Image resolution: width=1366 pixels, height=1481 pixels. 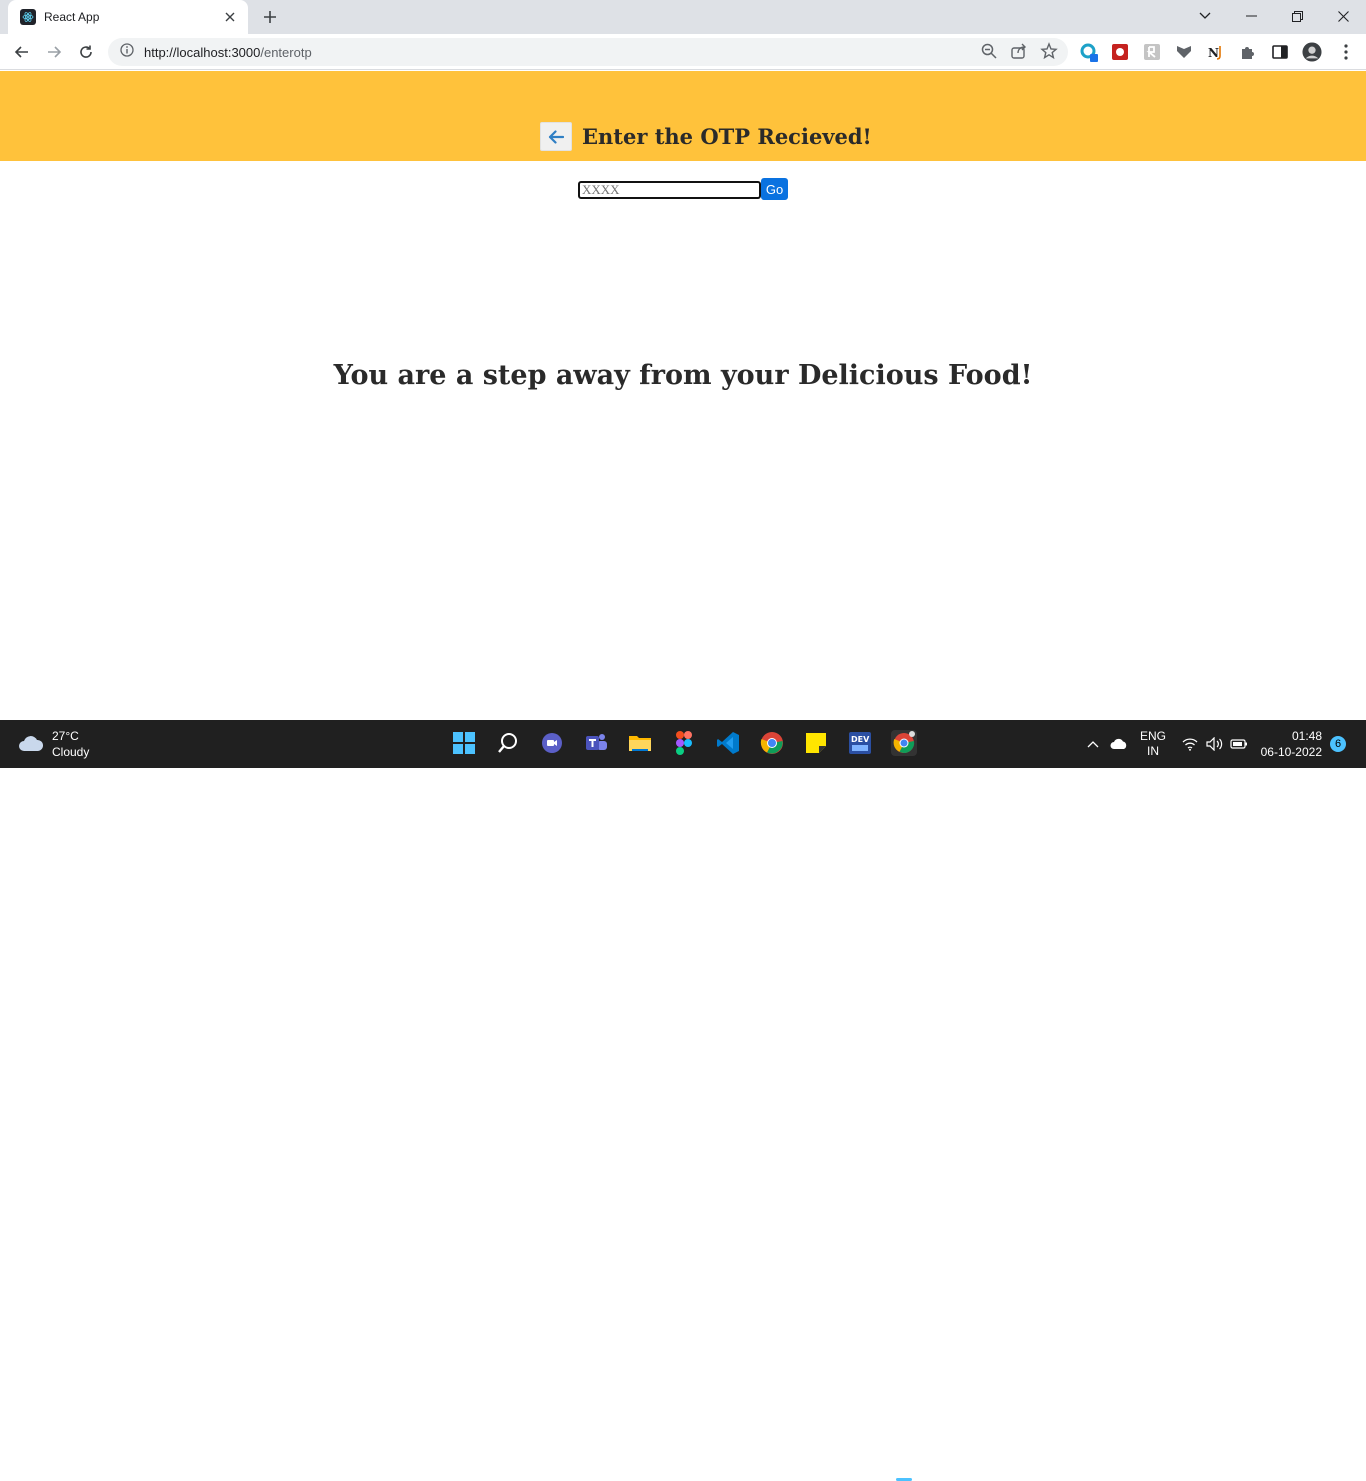 I want to click on back-nav-icon, so click(x=22, y=52).